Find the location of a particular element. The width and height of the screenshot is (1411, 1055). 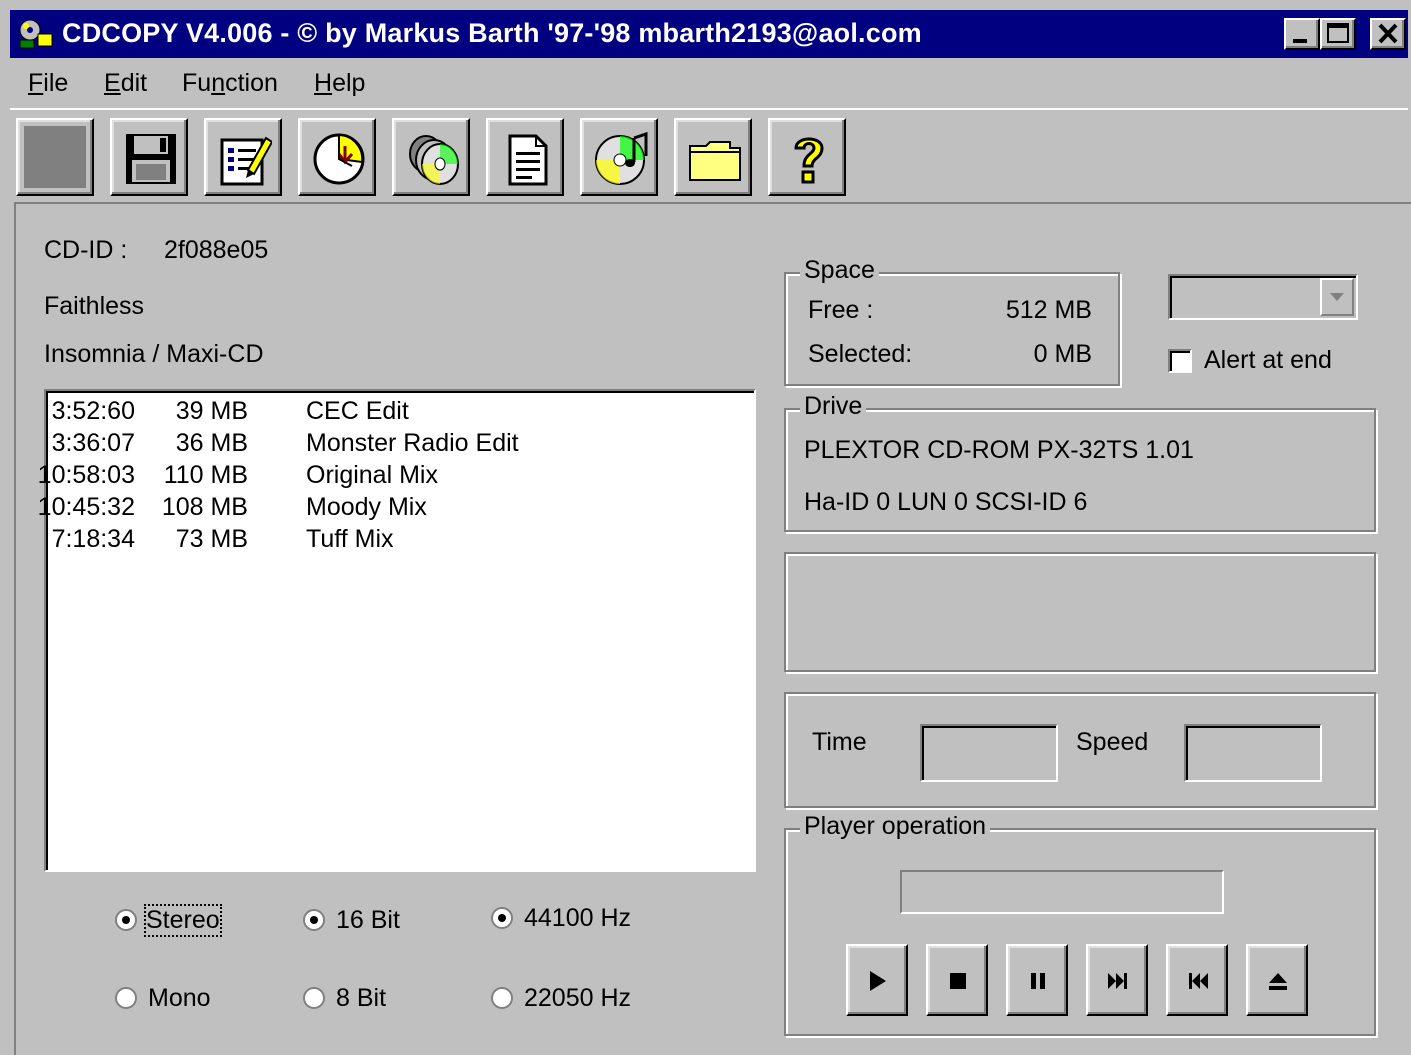

document-button is located at coordinates (525, 157).